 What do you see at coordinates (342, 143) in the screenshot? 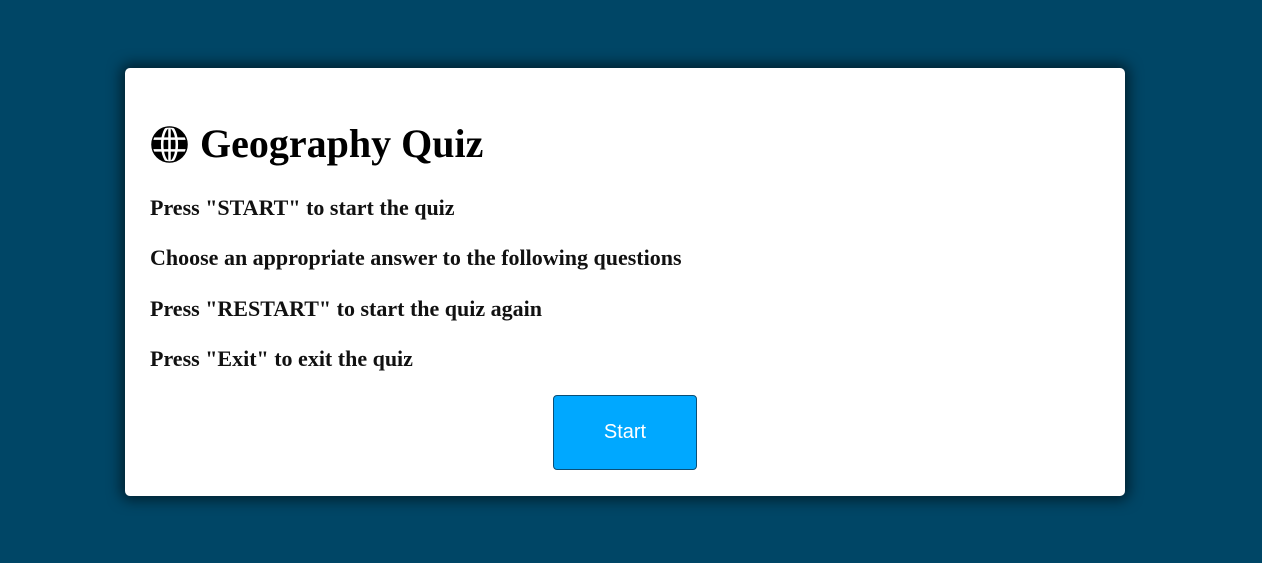
I see `page-title: Geography Quiz` at bounding box center [342, 143].